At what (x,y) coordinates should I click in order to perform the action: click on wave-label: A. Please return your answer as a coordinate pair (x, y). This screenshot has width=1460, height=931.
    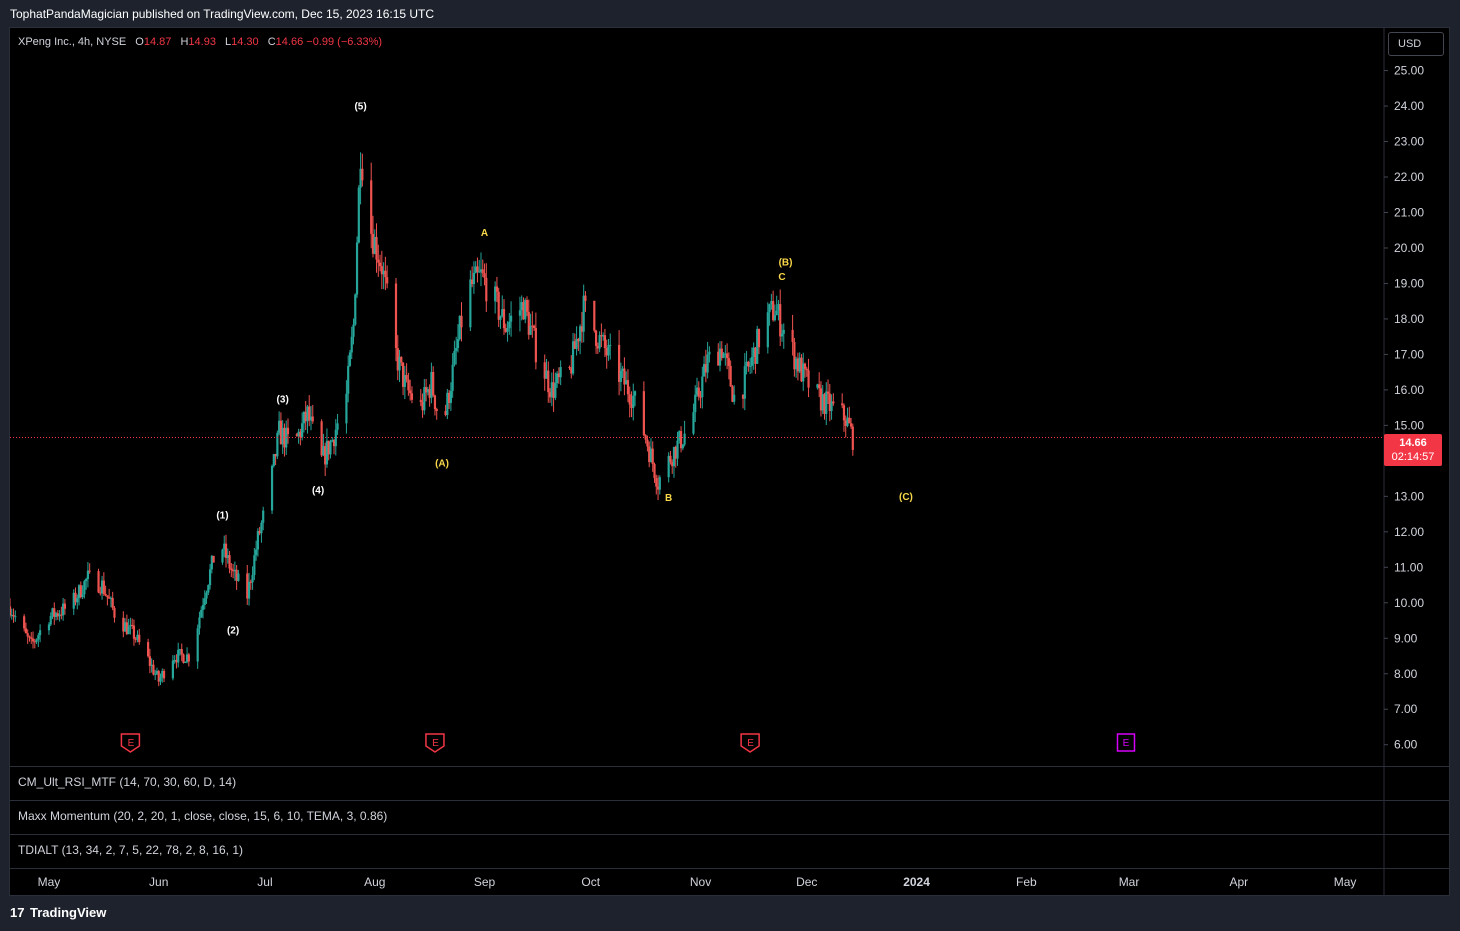
    Looking at the image, I should click on (484, 233).